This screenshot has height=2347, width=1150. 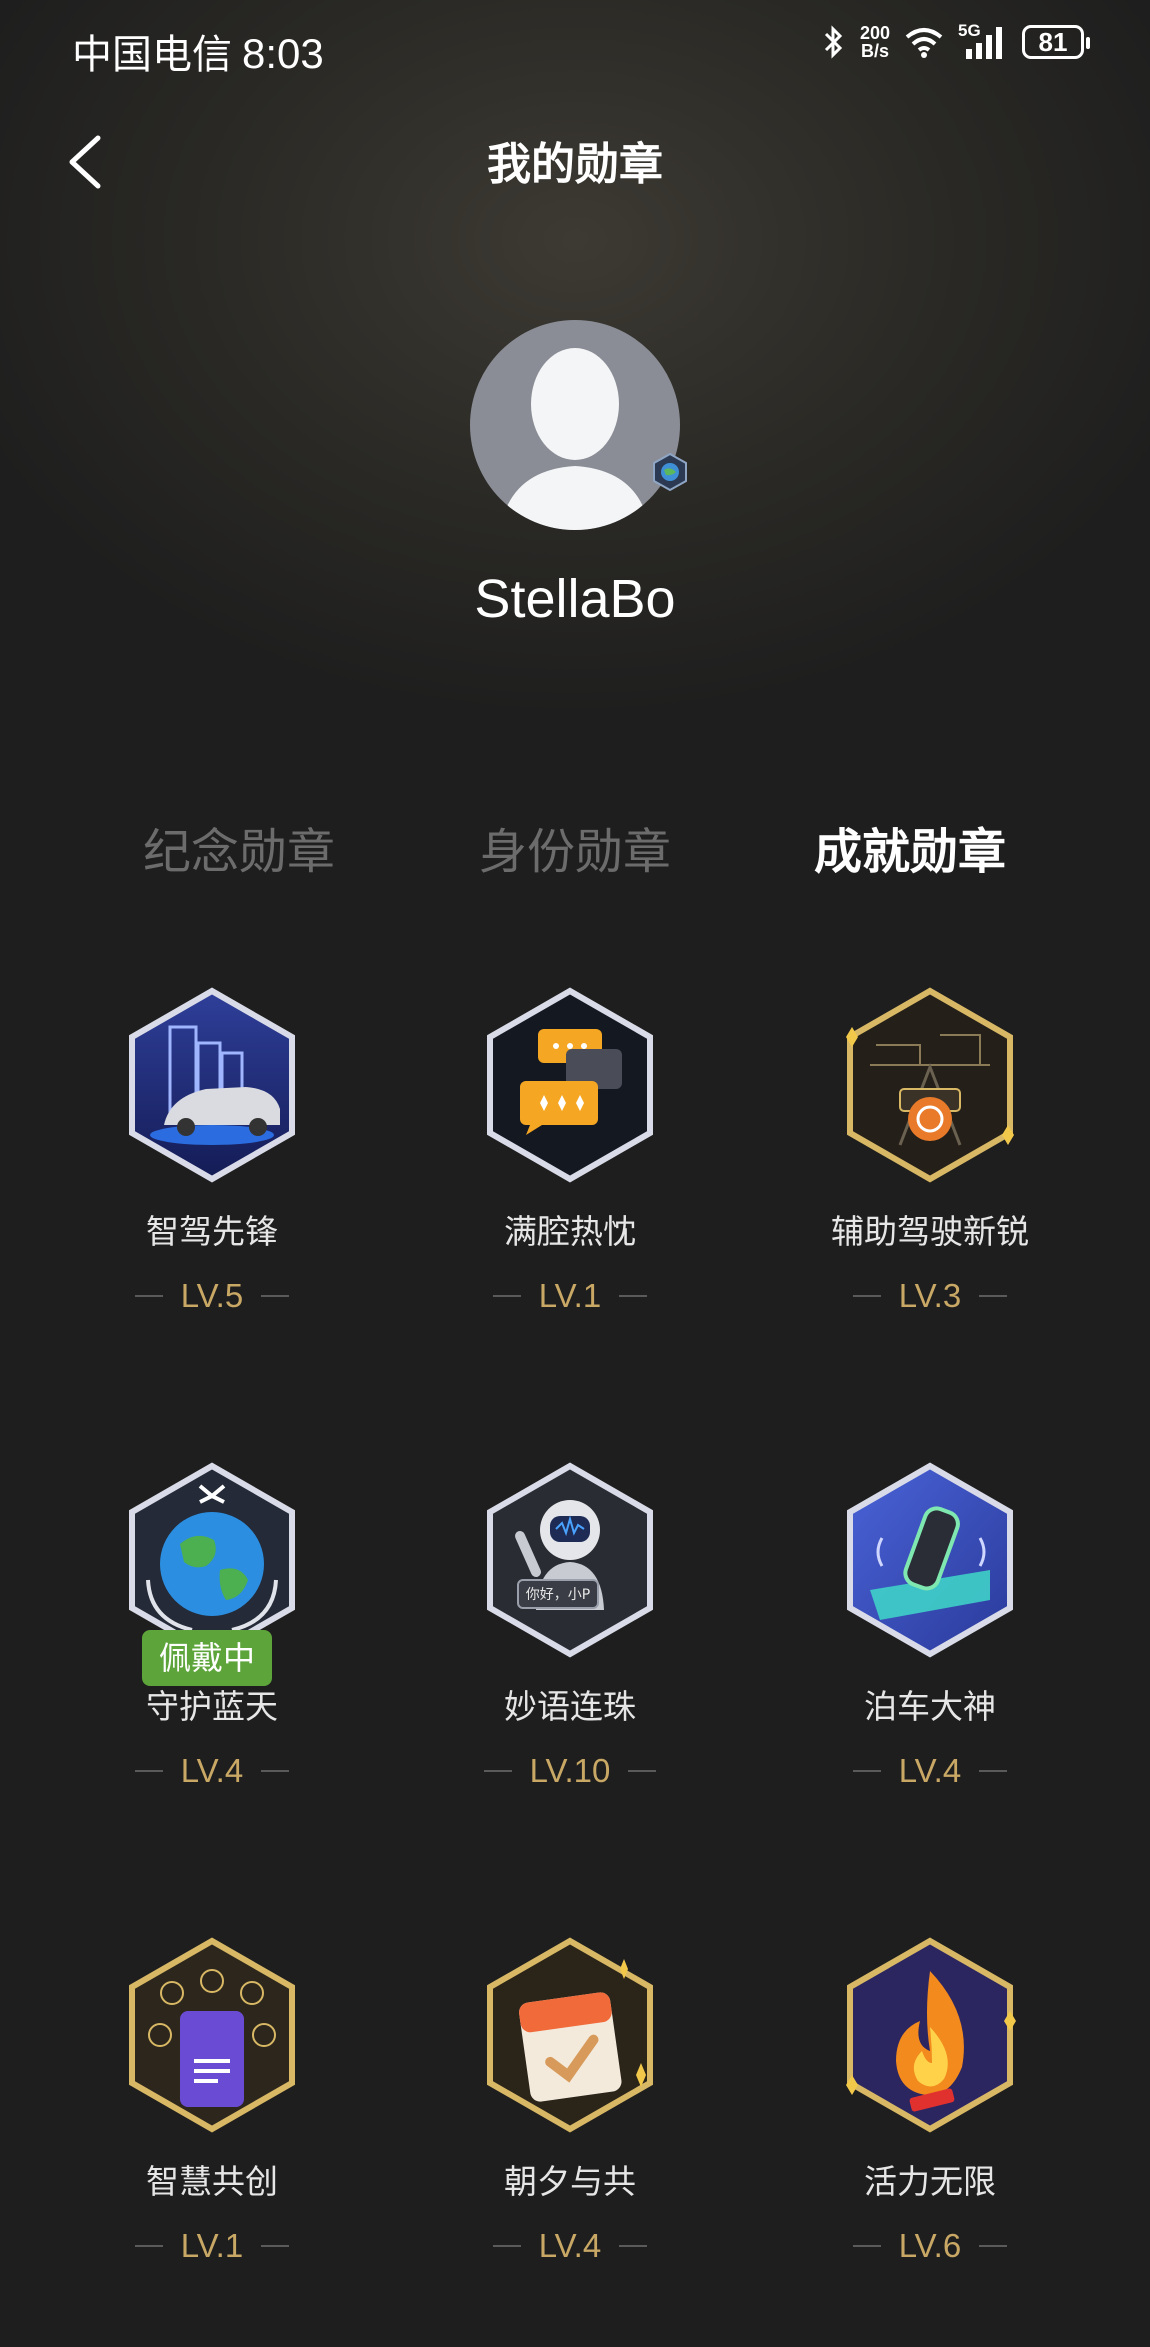 I want to click on badge-level-row: LV.3, so click(x=930, y=1296).